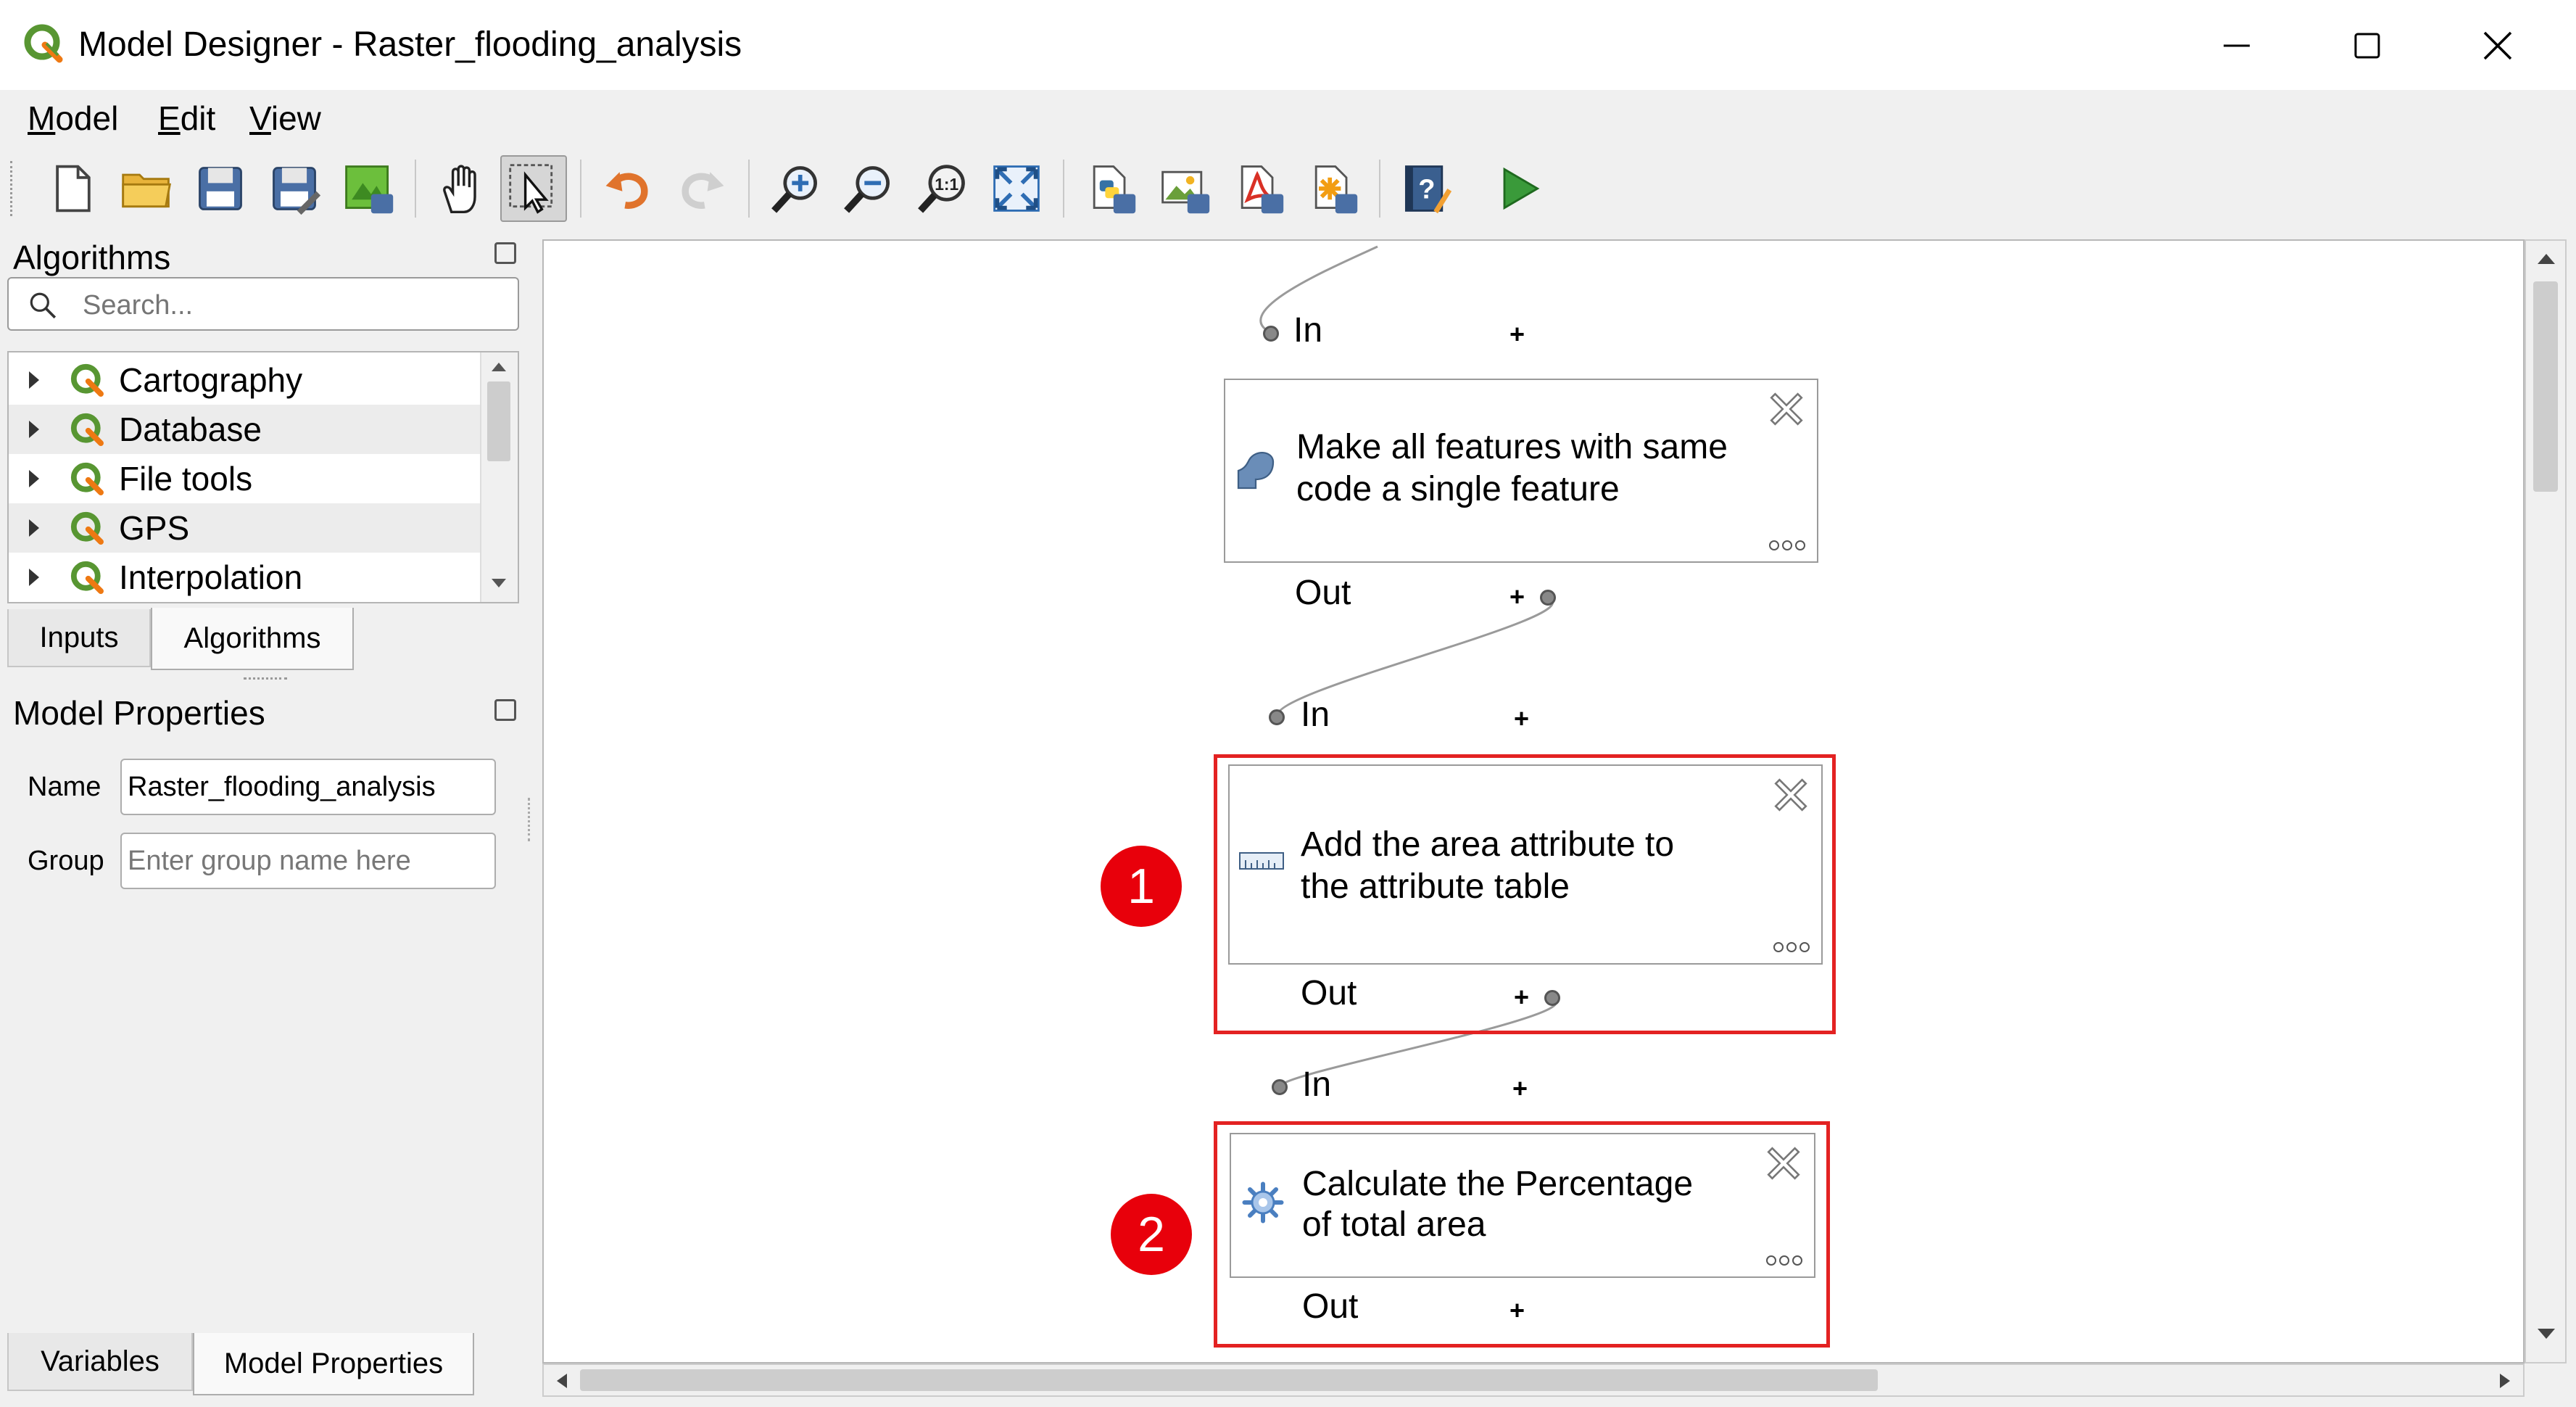 This screenshot has height=1407, width=2576. Describe the element at coordinates (1518, 188) in the screenshot. I see `run-model-button` at that location.